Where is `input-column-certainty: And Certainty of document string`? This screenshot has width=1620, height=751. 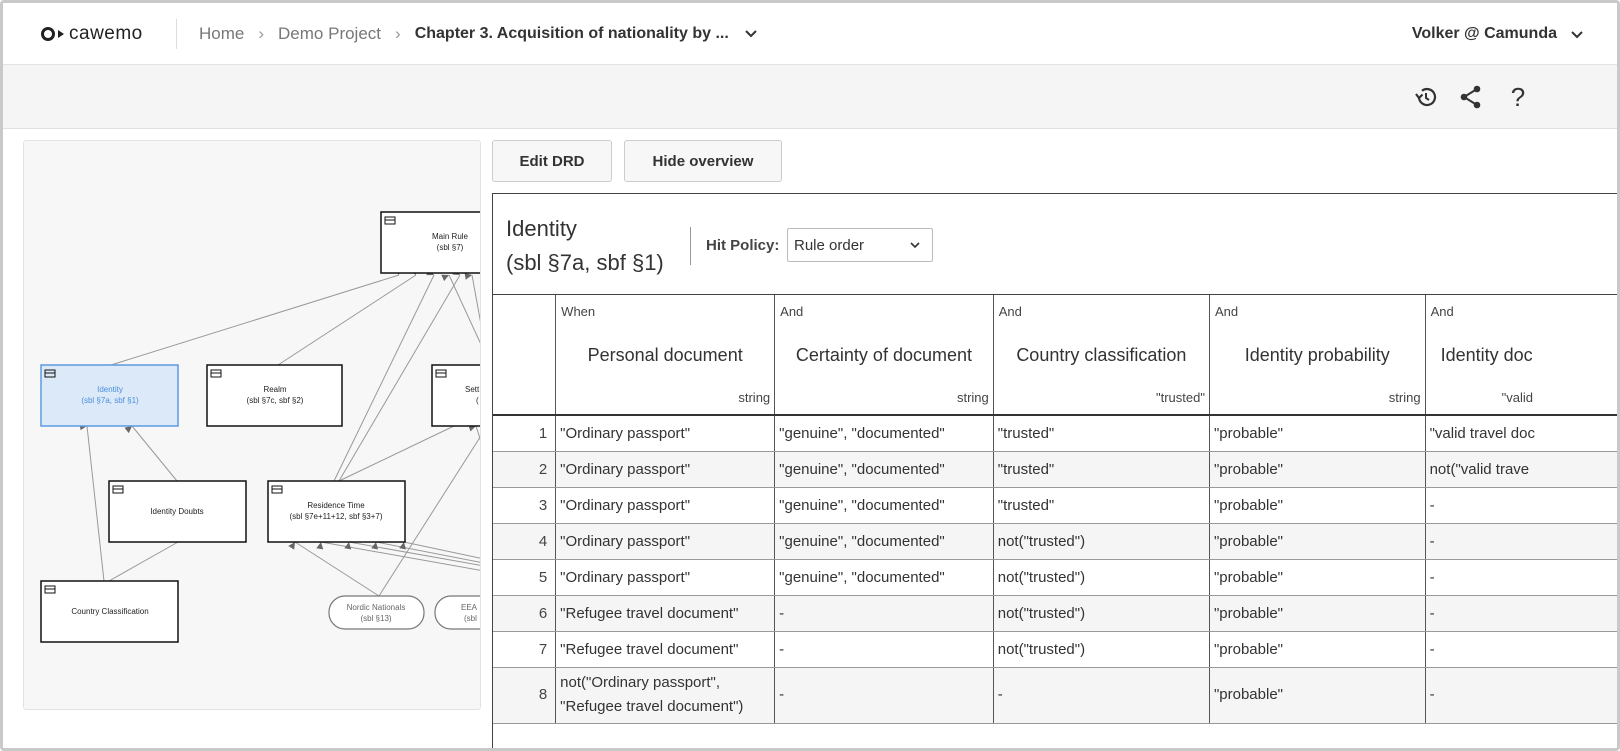
input-column-certainty: And Certainty of document string is located at coordinates (884, 355).